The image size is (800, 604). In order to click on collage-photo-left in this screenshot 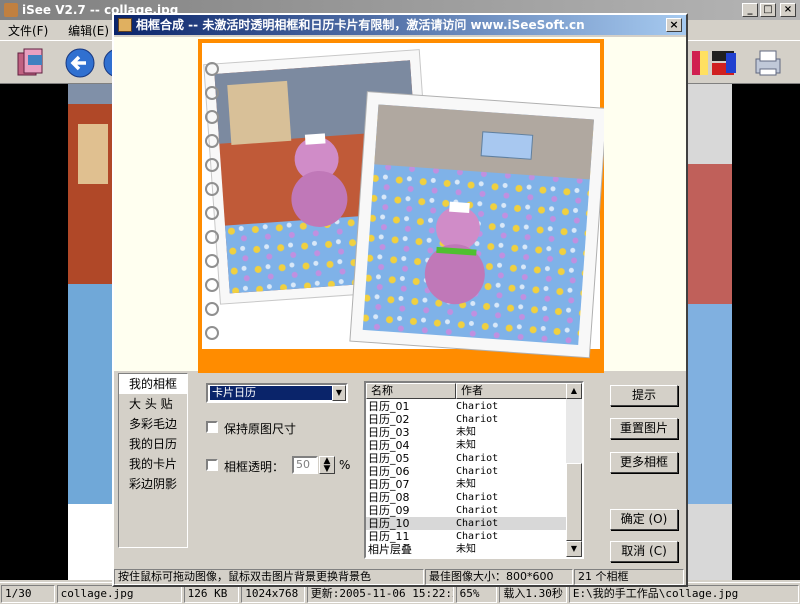, I will do `click(92, 332)`.